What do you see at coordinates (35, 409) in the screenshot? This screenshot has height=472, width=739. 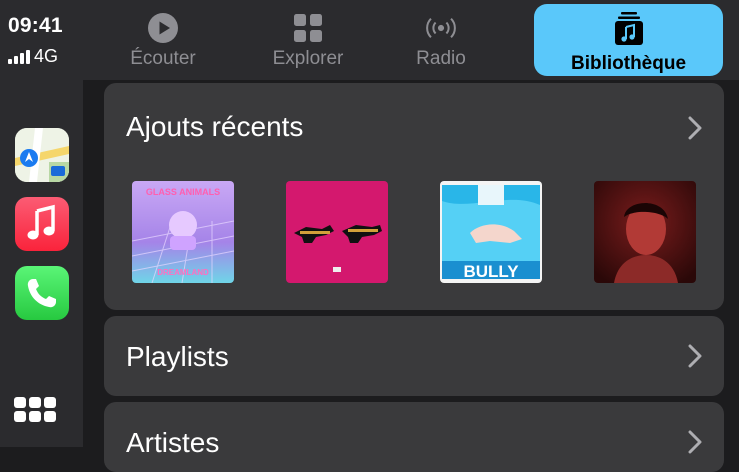 I see `app-grid-icon` at bounding box center [35, 409].